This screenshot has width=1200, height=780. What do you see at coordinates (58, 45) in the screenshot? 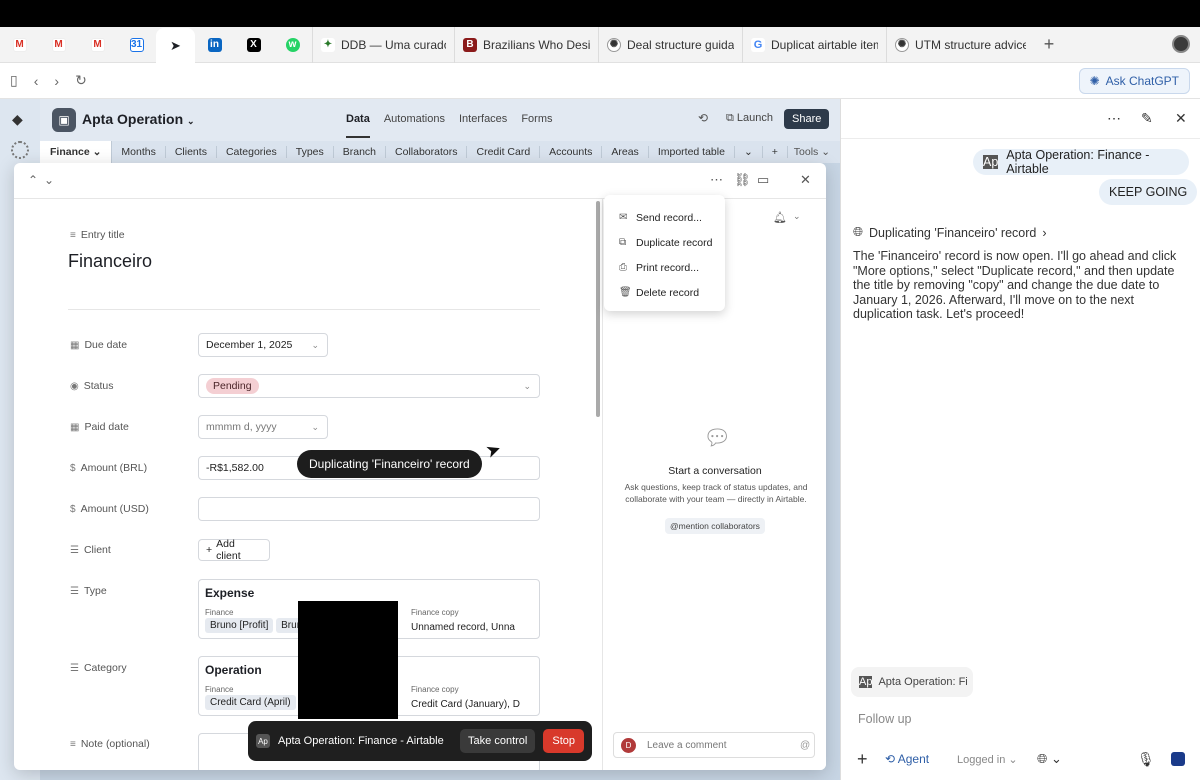
I see `tab-gmail-2: M` at bounding box center [58, 45].